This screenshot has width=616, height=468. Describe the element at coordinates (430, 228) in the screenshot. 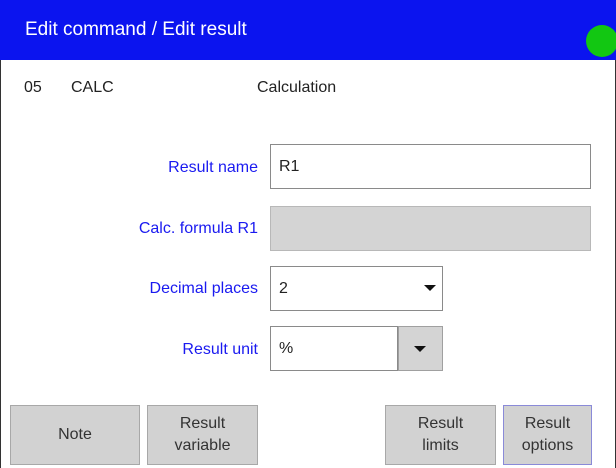

I see `calc-formula-input` at that location.